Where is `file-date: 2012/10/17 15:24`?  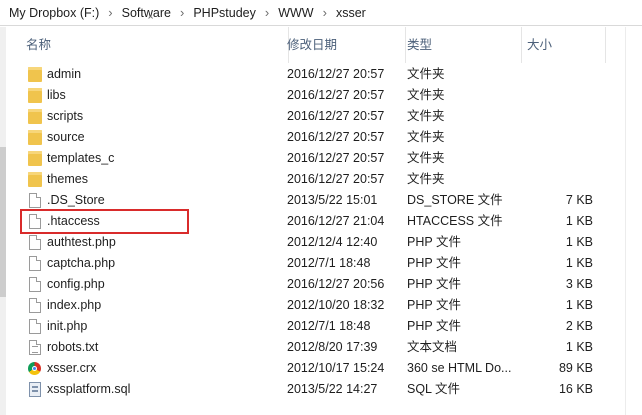
file-date: 2012/10/17 15:24 is located at coordinates (336, 368).